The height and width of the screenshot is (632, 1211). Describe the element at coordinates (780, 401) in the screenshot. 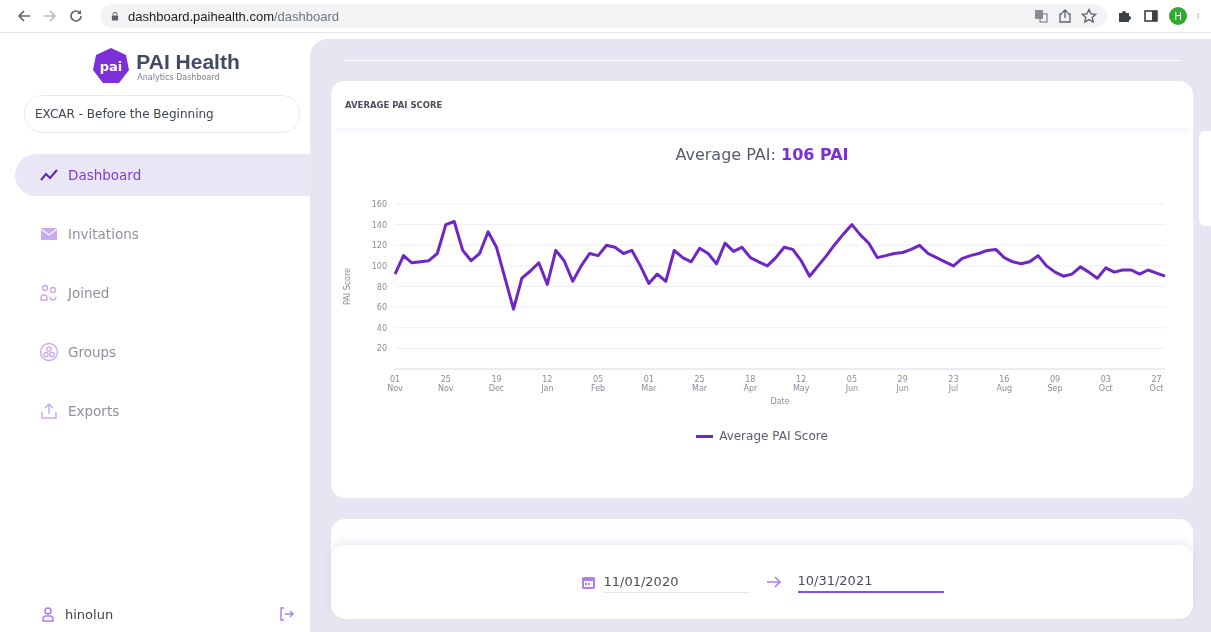

I see `x-axis-title: Date` at that location.